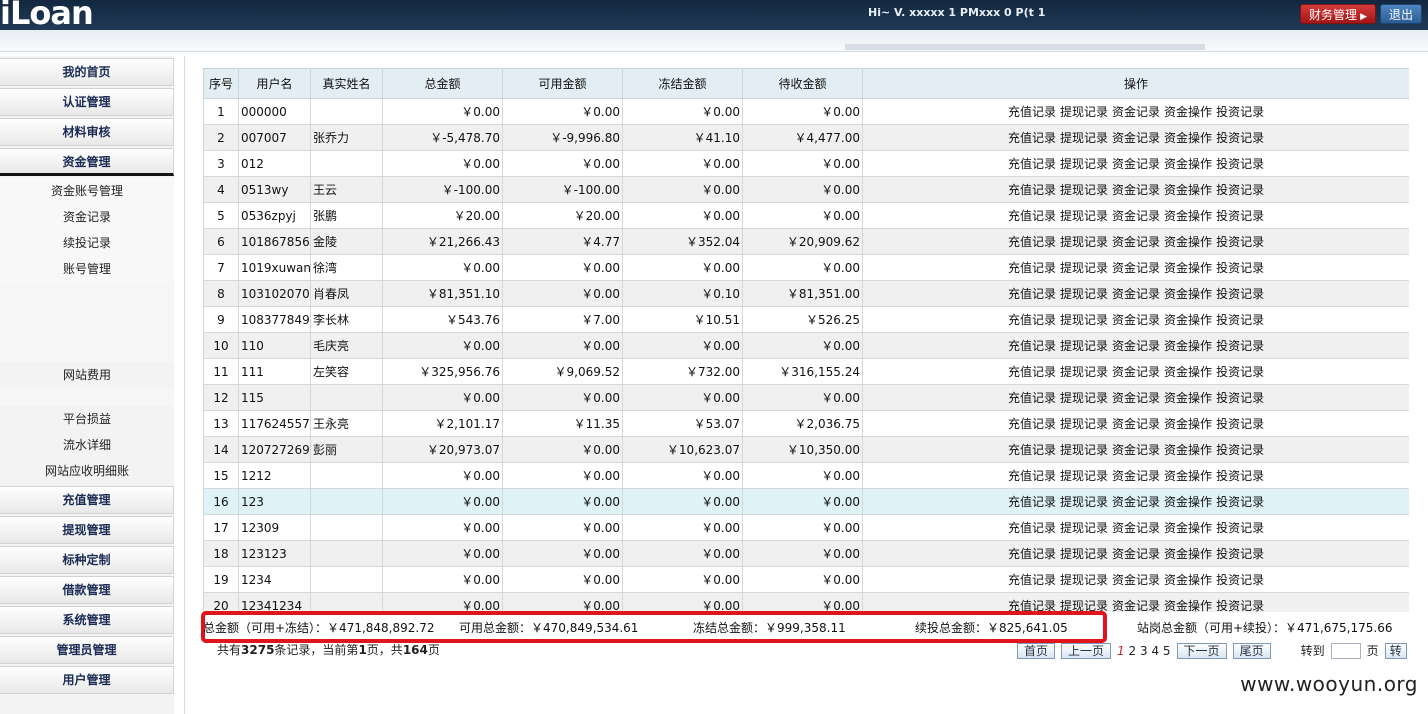 This screenshot has width=1428, height=714. What do you see at coordinates (1338, 14) in the screenshot?
I see `finance-management-button: 财务管理 ▶` at bounding box center [1338, 14].